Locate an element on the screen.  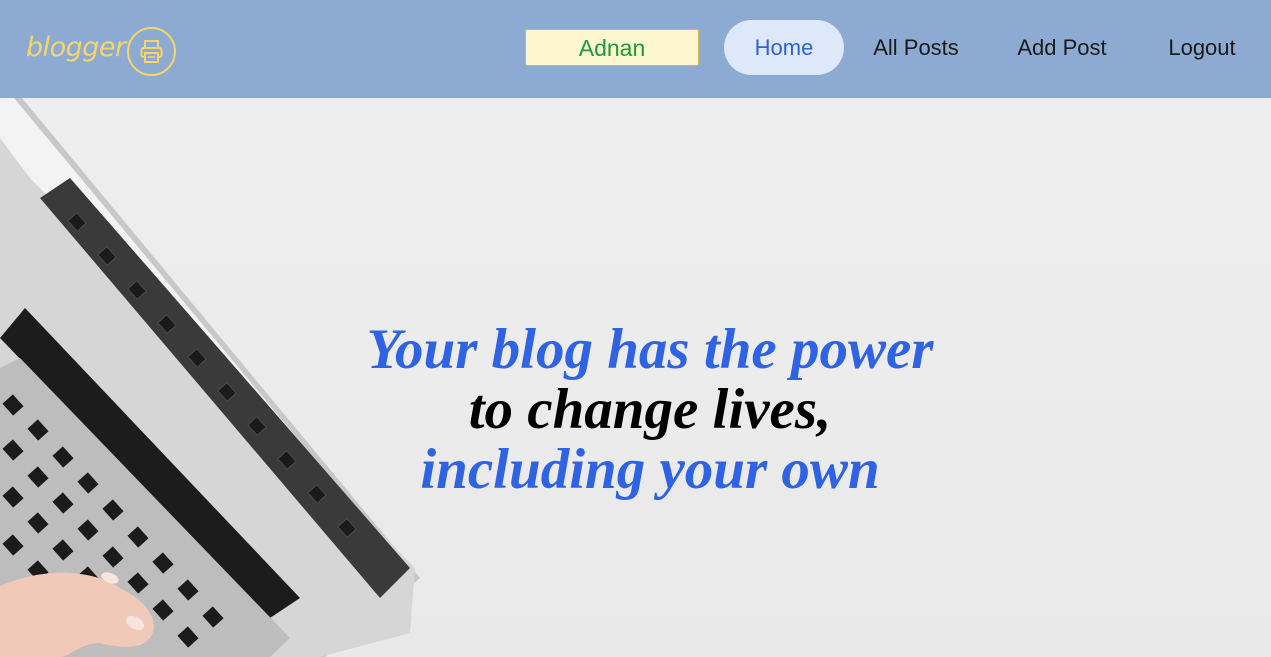
headline-line-3: including your own is located at coordinates (650, 469).